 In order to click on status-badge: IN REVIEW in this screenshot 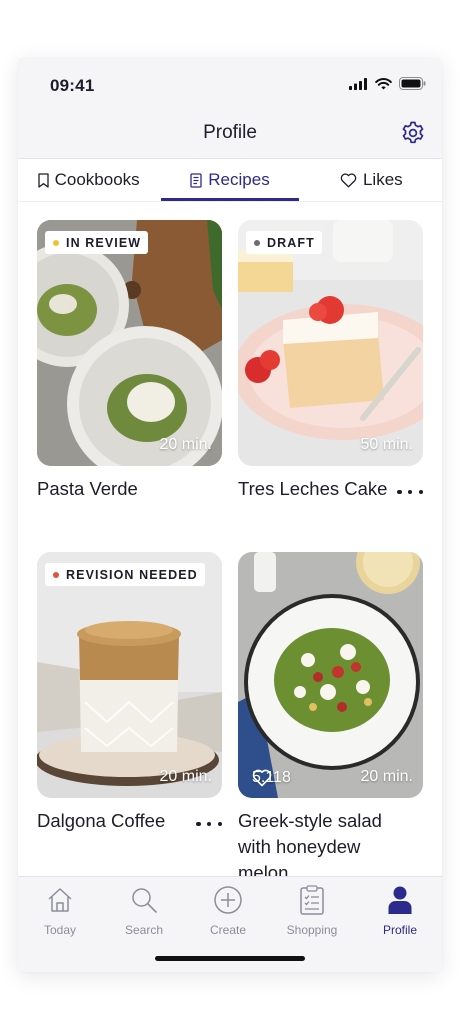, I will do `click(97, 242)`.